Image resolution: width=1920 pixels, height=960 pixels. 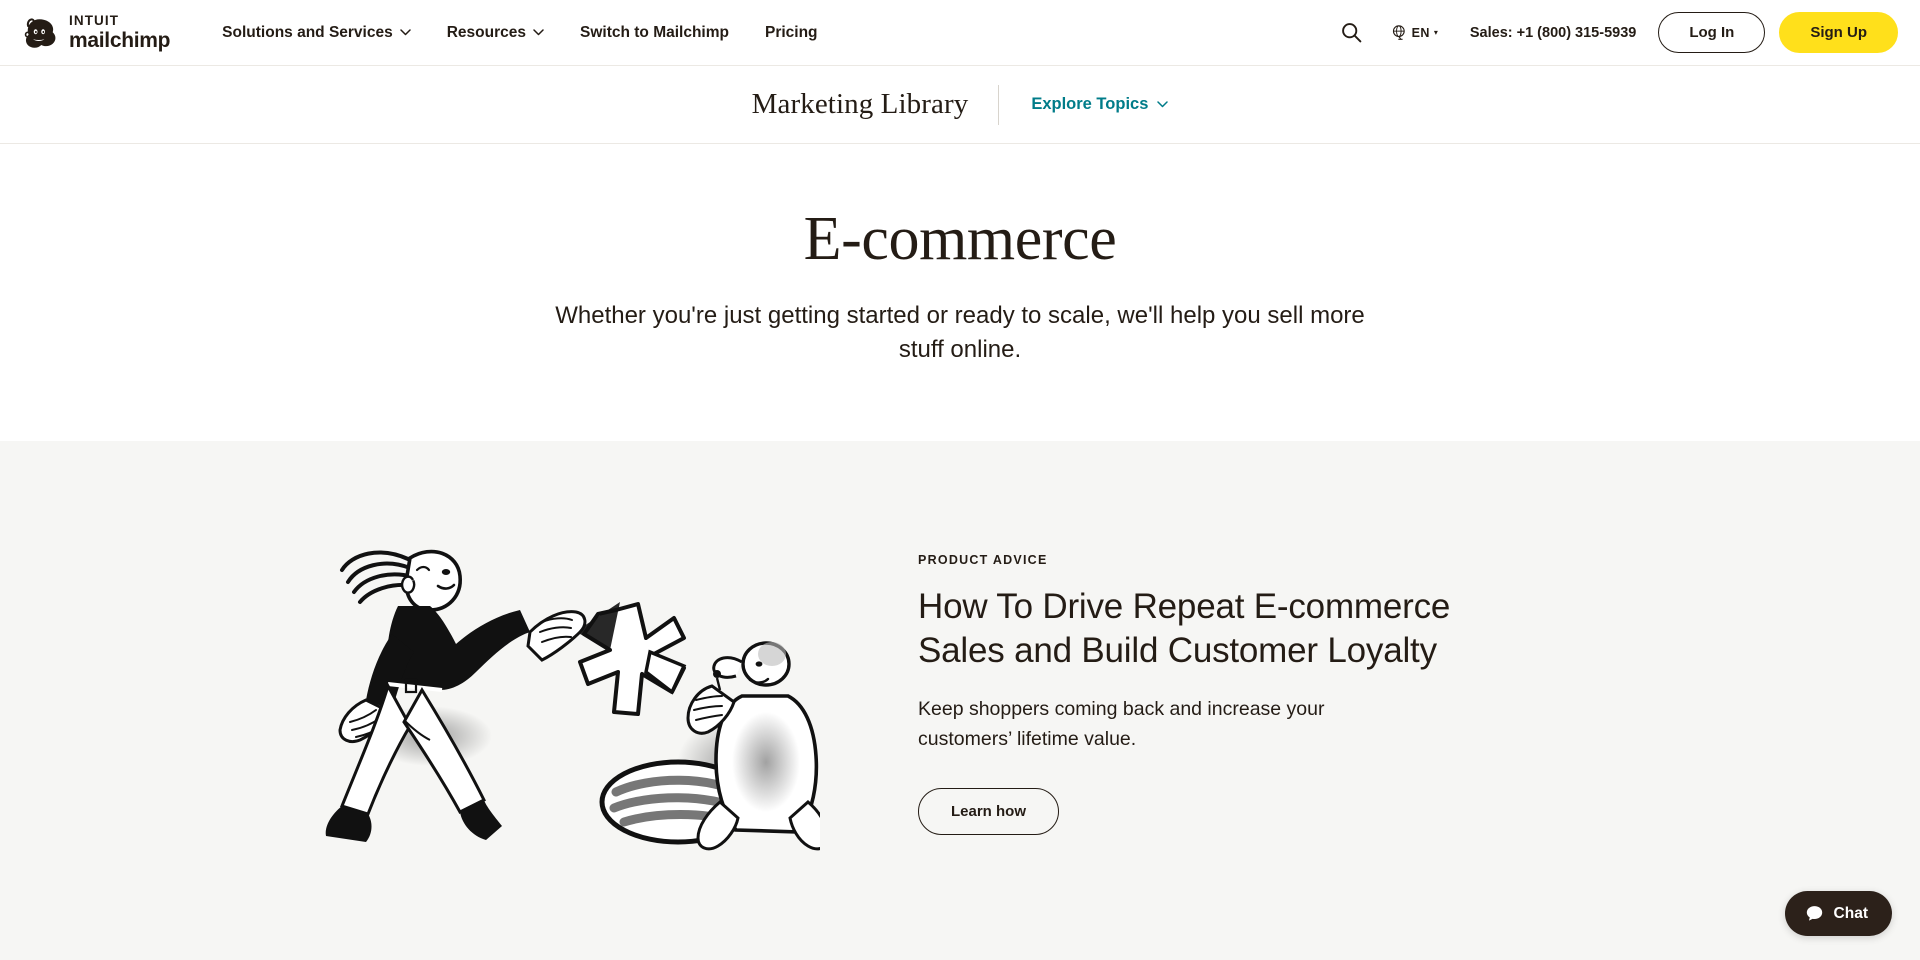 What do you see at coordinates (1814, 913) in the screenshot?
I see `chat-bubble-icon` at bounding box center [1814, 913].